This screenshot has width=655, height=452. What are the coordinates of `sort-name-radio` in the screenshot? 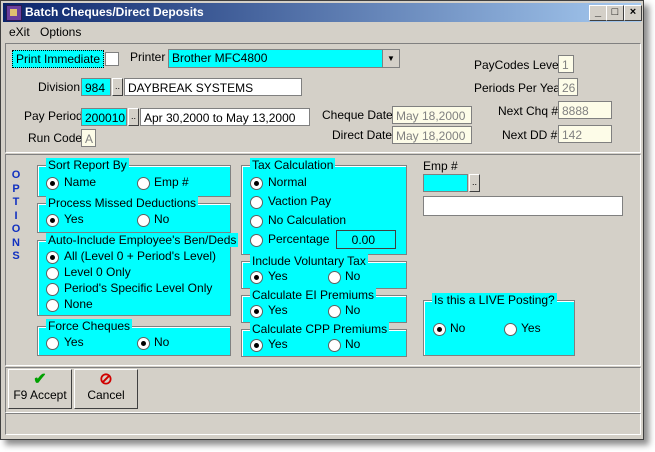 It's located at (52, 183).